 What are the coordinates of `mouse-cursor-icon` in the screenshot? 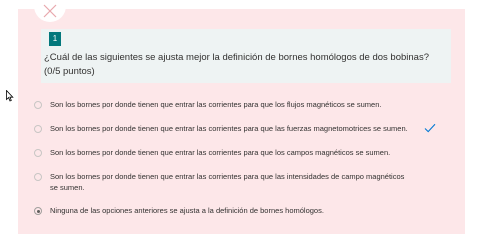 It's located at (10, 96).